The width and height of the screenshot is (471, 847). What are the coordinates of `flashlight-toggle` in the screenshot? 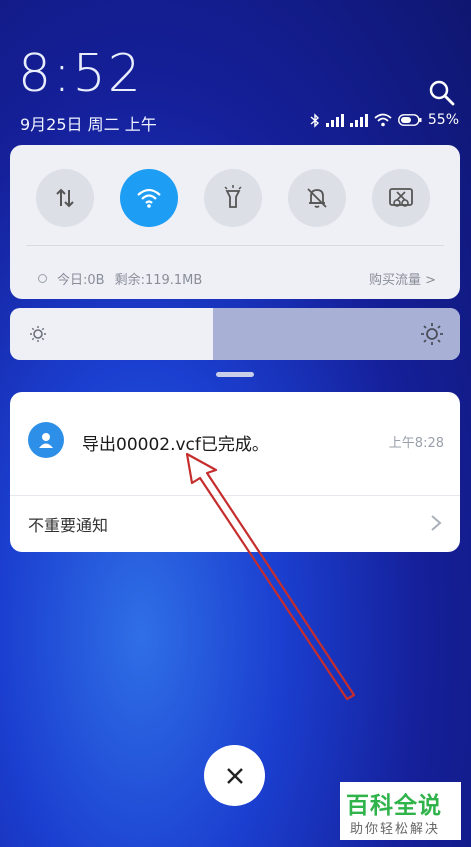 It's located at (233, 198).